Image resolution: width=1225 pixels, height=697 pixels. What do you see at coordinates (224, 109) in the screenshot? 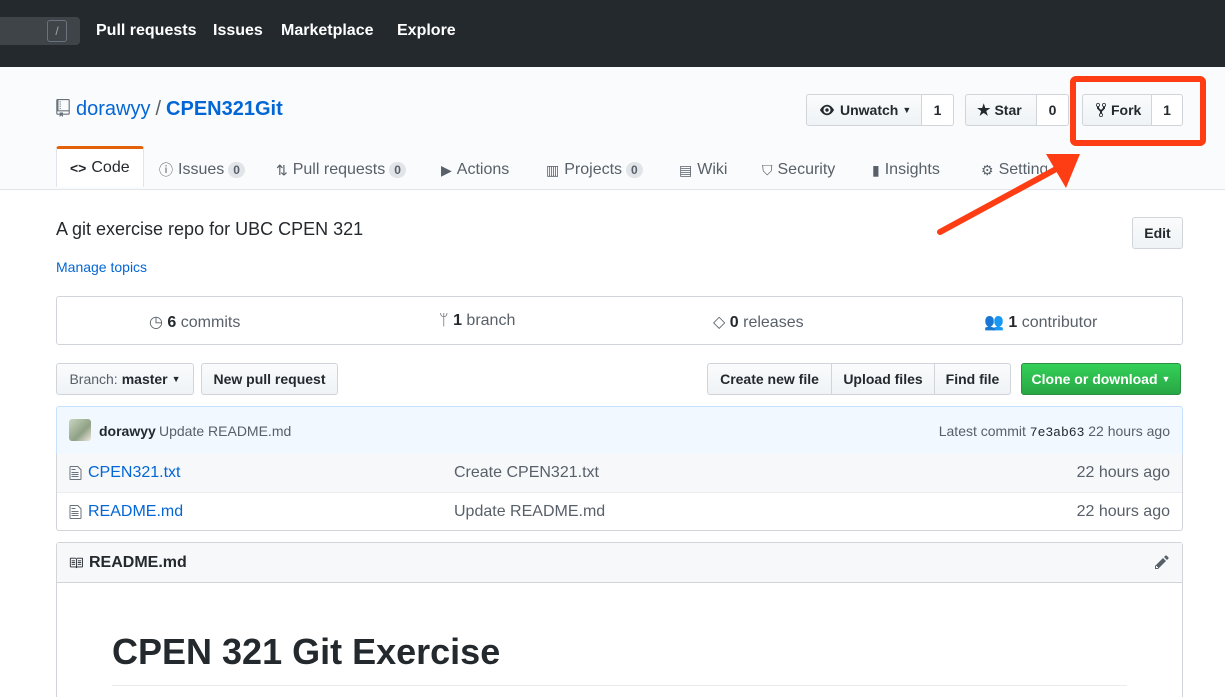
I see `repo-name-link: CPEN321Git` at bounding box center [224, 109].